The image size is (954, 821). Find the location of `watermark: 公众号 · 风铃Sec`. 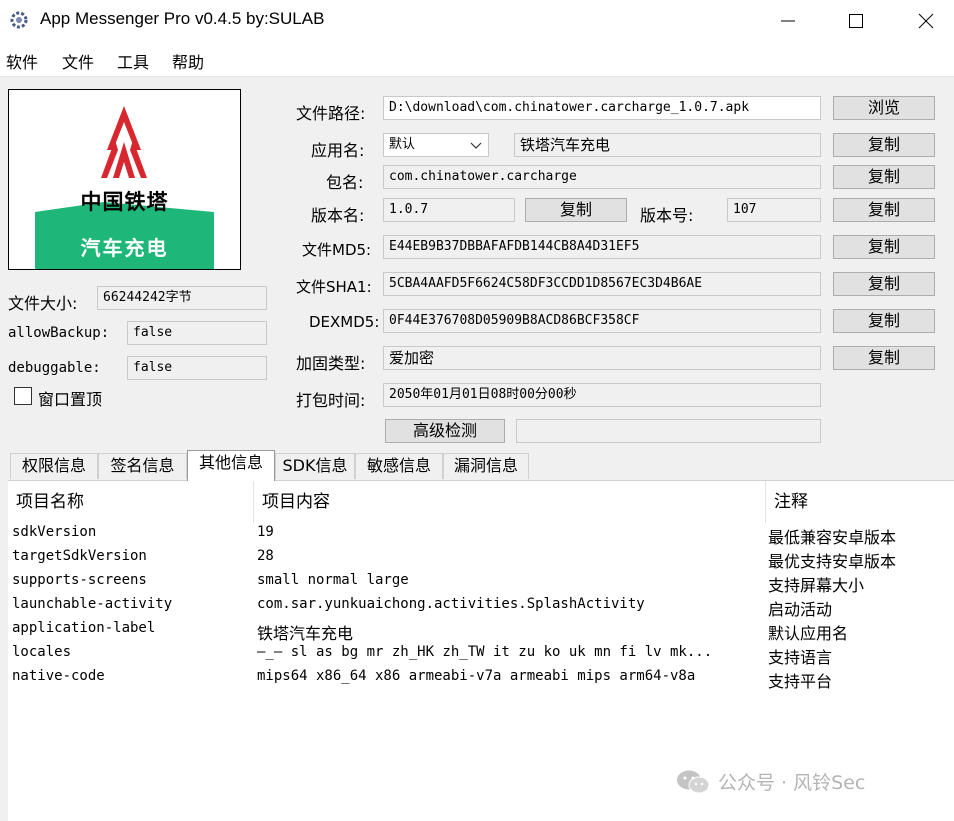

watermark: 公众号 · 风铃Sec is located at coordinates (770, 781).